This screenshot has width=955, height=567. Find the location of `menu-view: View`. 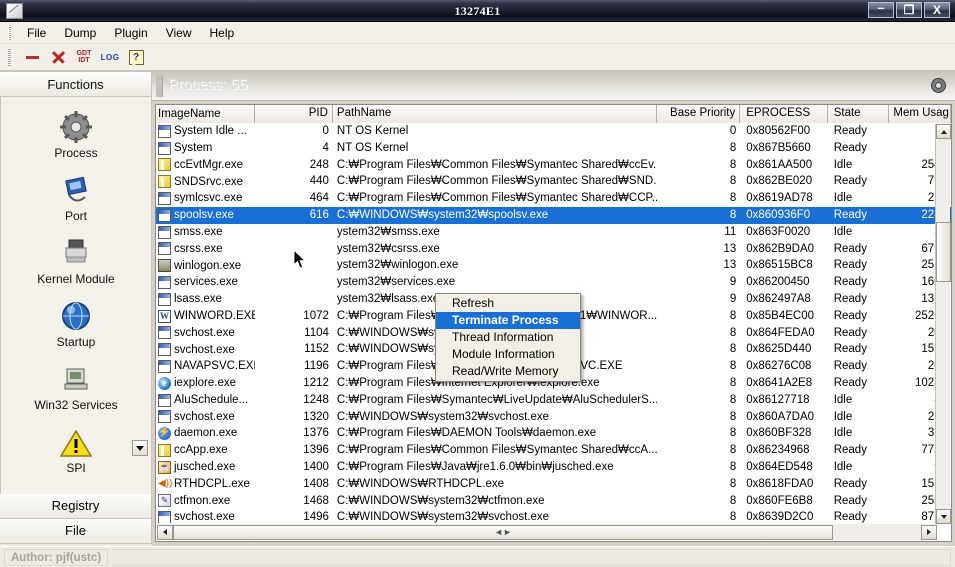

menu-view: View is located at coordinates (179, 33).